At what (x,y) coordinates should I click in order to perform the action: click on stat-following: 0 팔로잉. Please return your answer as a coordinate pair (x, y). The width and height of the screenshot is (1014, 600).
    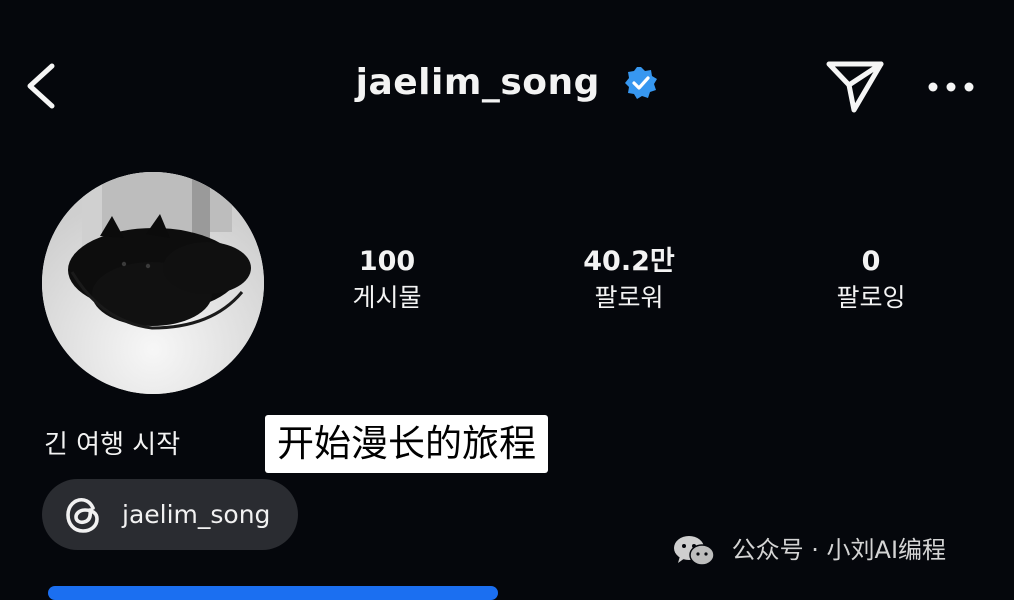
    Looking at the image, I should click on (871, 280).